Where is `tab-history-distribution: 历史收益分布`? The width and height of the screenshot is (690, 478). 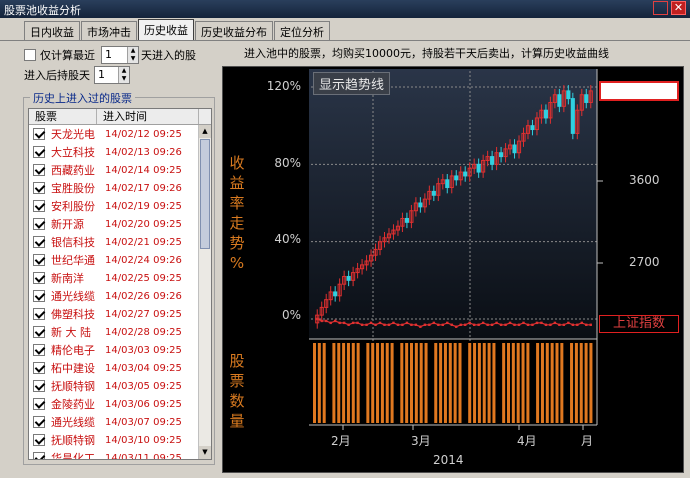 tab-history-distribution: 历史收益分布 is located at coordinates (234, 30).